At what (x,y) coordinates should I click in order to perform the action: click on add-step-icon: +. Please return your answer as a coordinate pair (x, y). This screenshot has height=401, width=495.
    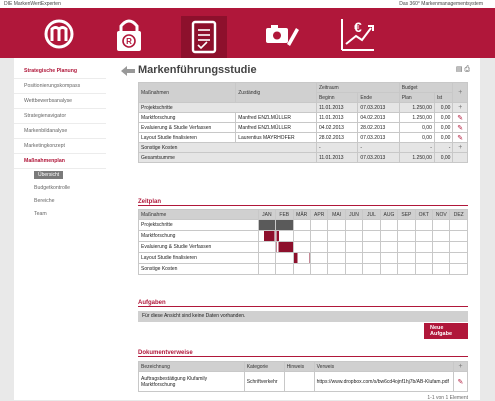
    Looking at the image, I should click on (460, 107).